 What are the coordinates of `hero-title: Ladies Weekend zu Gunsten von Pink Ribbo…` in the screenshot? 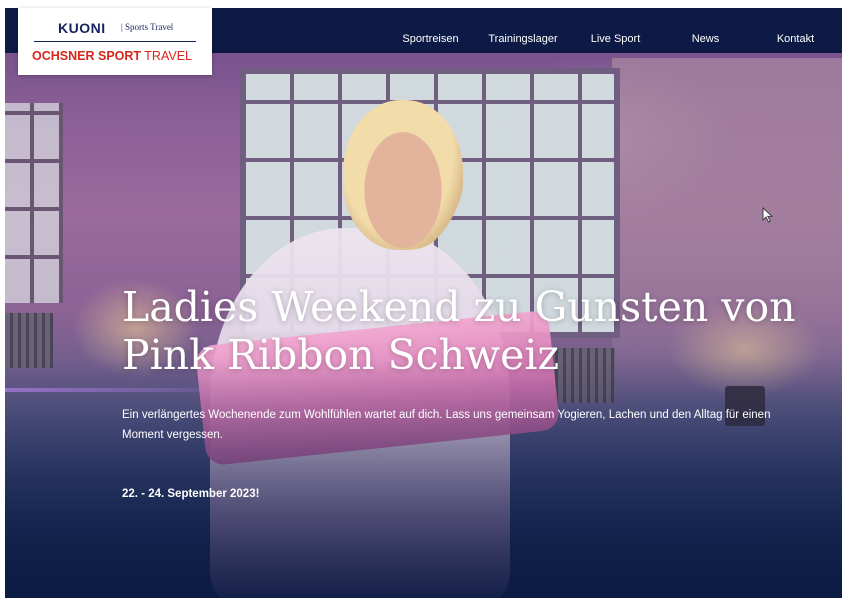 It's located at (459, 331).